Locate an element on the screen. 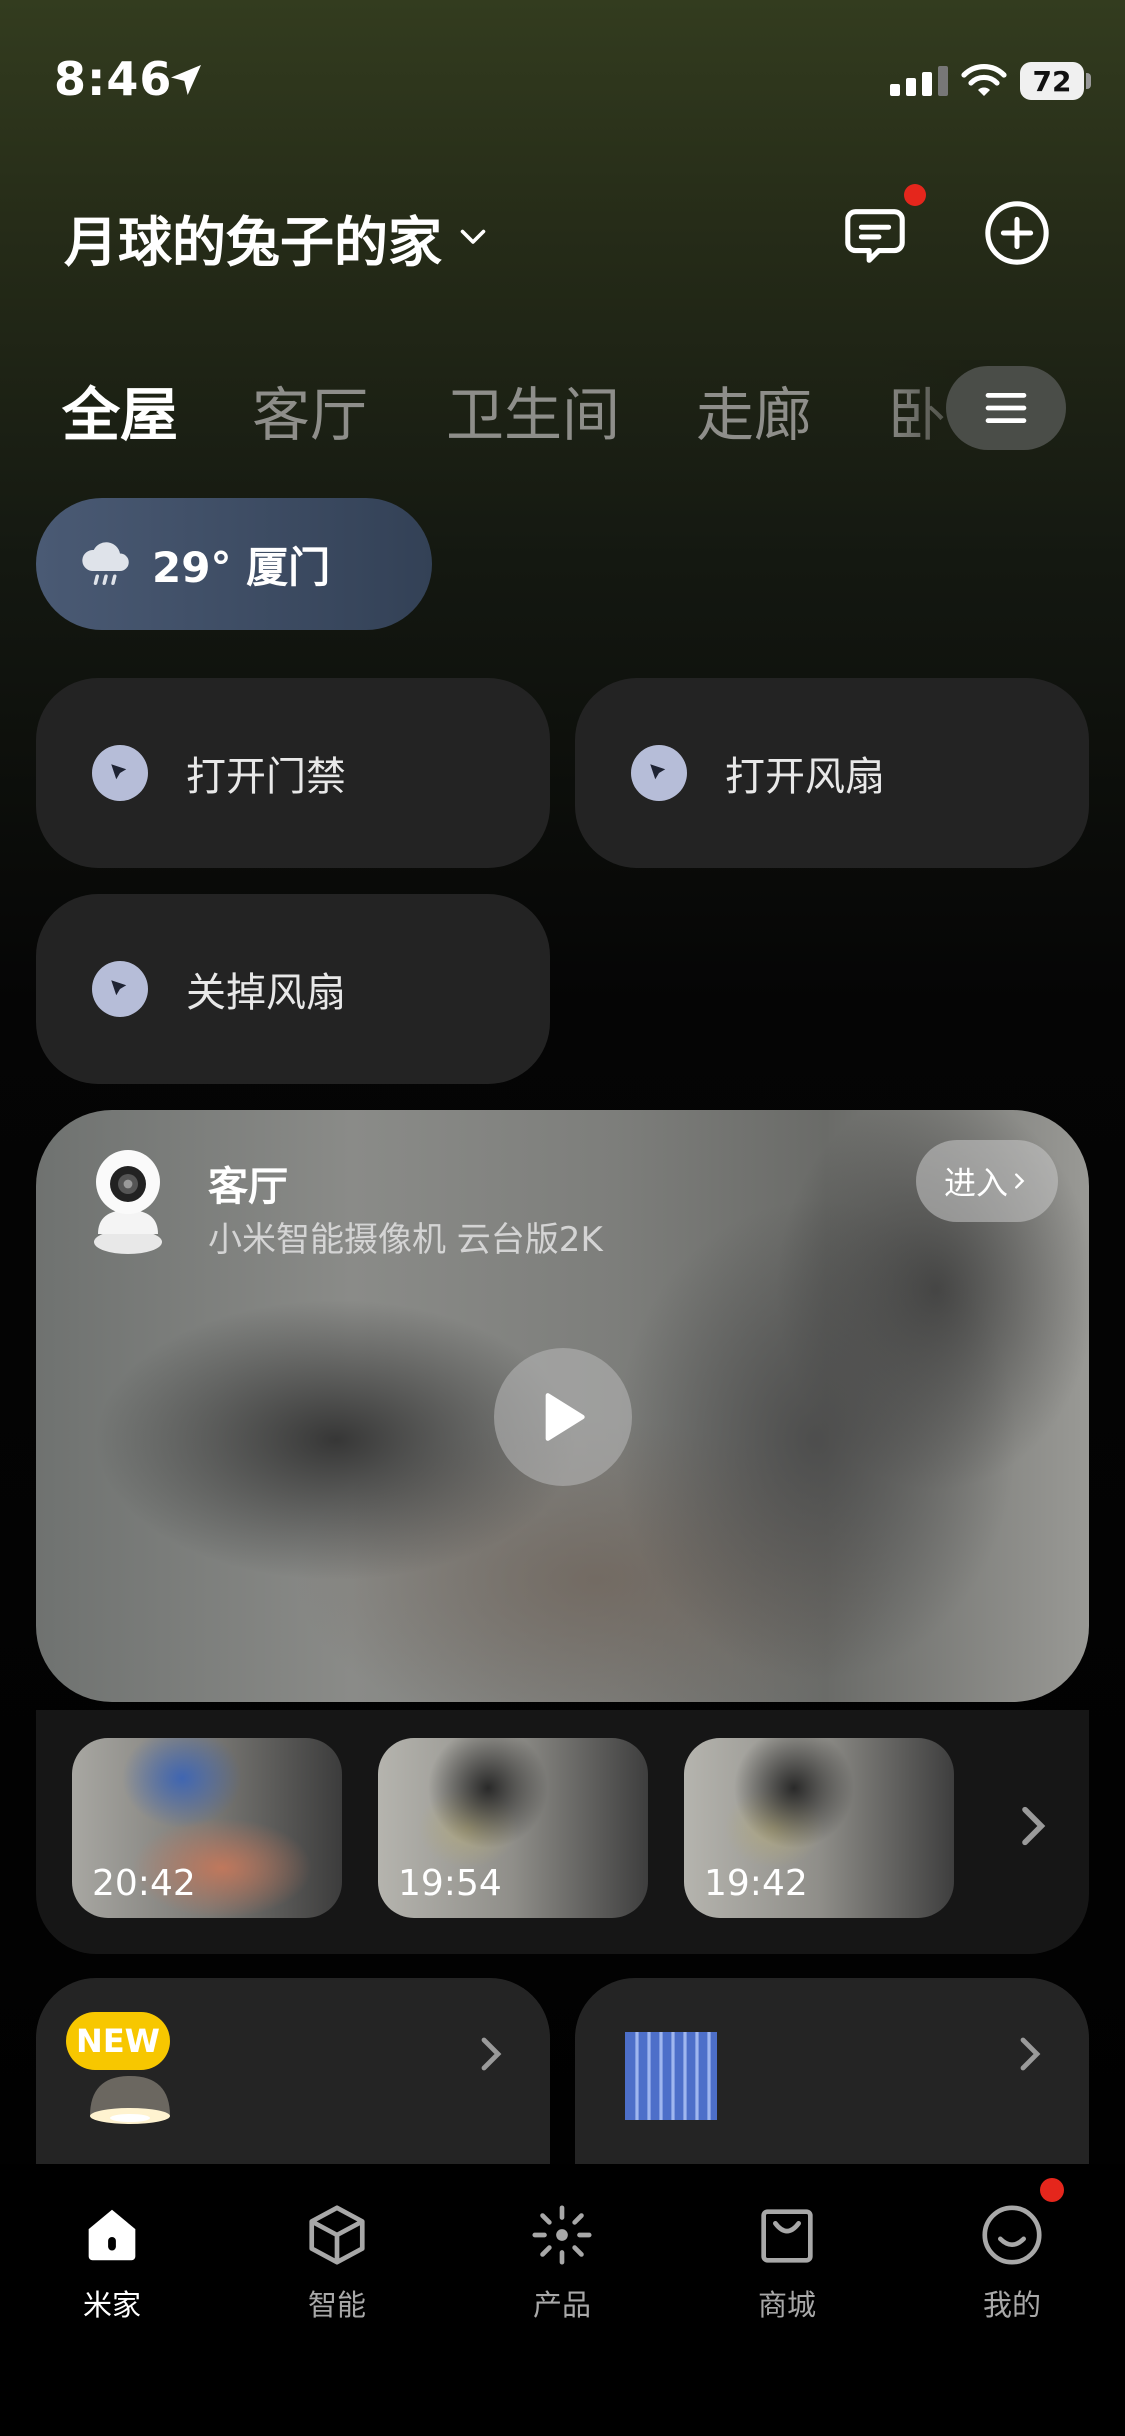  home-icon is located at coordinates (112, 2235).